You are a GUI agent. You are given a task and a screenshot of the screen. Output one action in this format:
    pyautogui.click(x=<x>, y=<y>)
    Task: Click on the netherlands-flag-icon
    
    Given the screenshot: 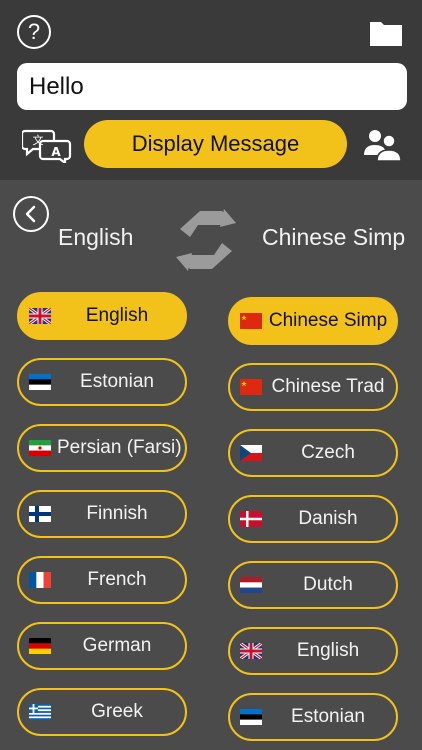 What is the action you would take?
    pyautogui.click(x=251, y=585)
    